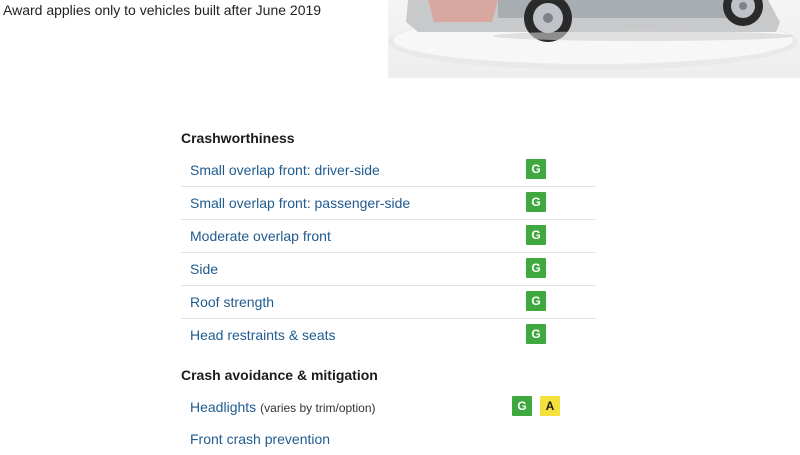 The width and height of the screenshot is (800, 455). What do you see at coordinates (263, 335) in the screenshot?
I see `rating-link: Head restraints & seats` at bounding box center [263, 335].